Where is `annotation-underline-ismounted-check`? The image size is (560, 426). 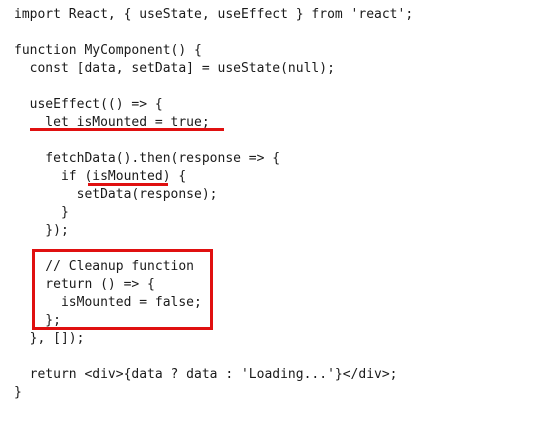
annotation-underline-ismounted-check is located at coordinates (128, 184).